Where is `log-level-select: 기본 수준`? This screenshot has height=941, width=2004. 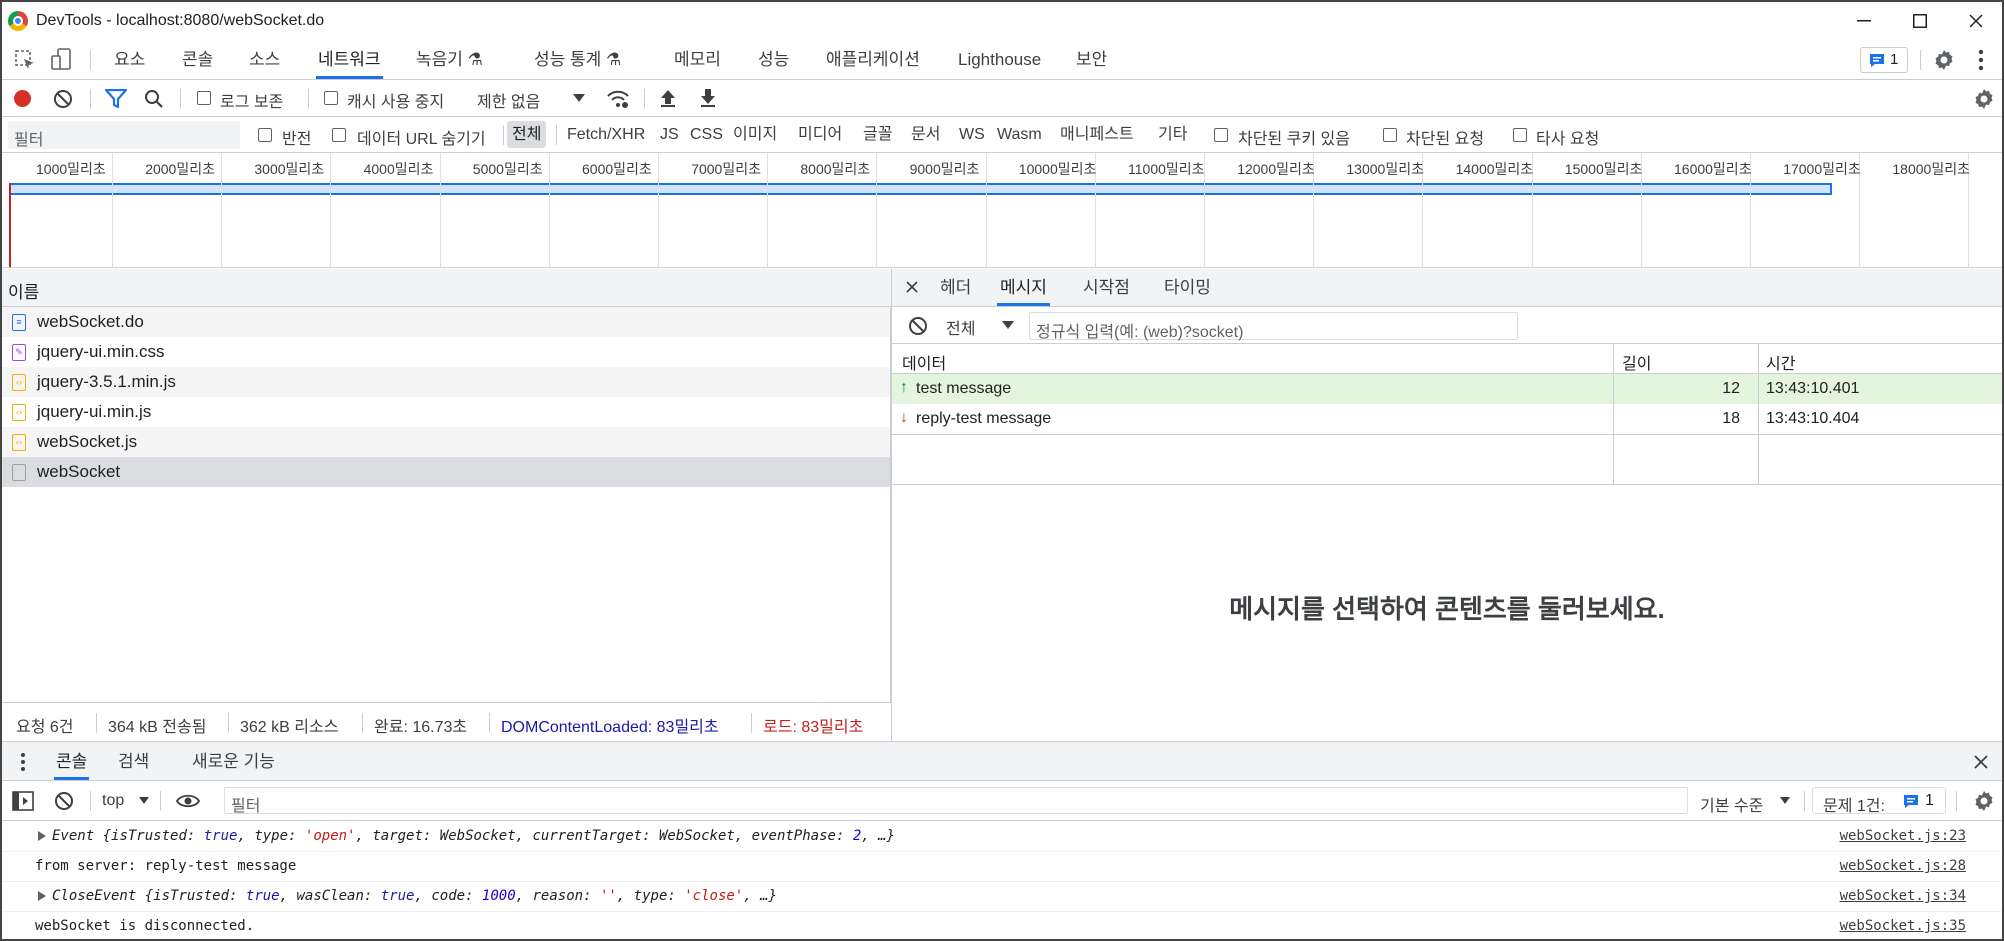
log-level-select: 기본 수준 is located at coordinates (1731, 804).